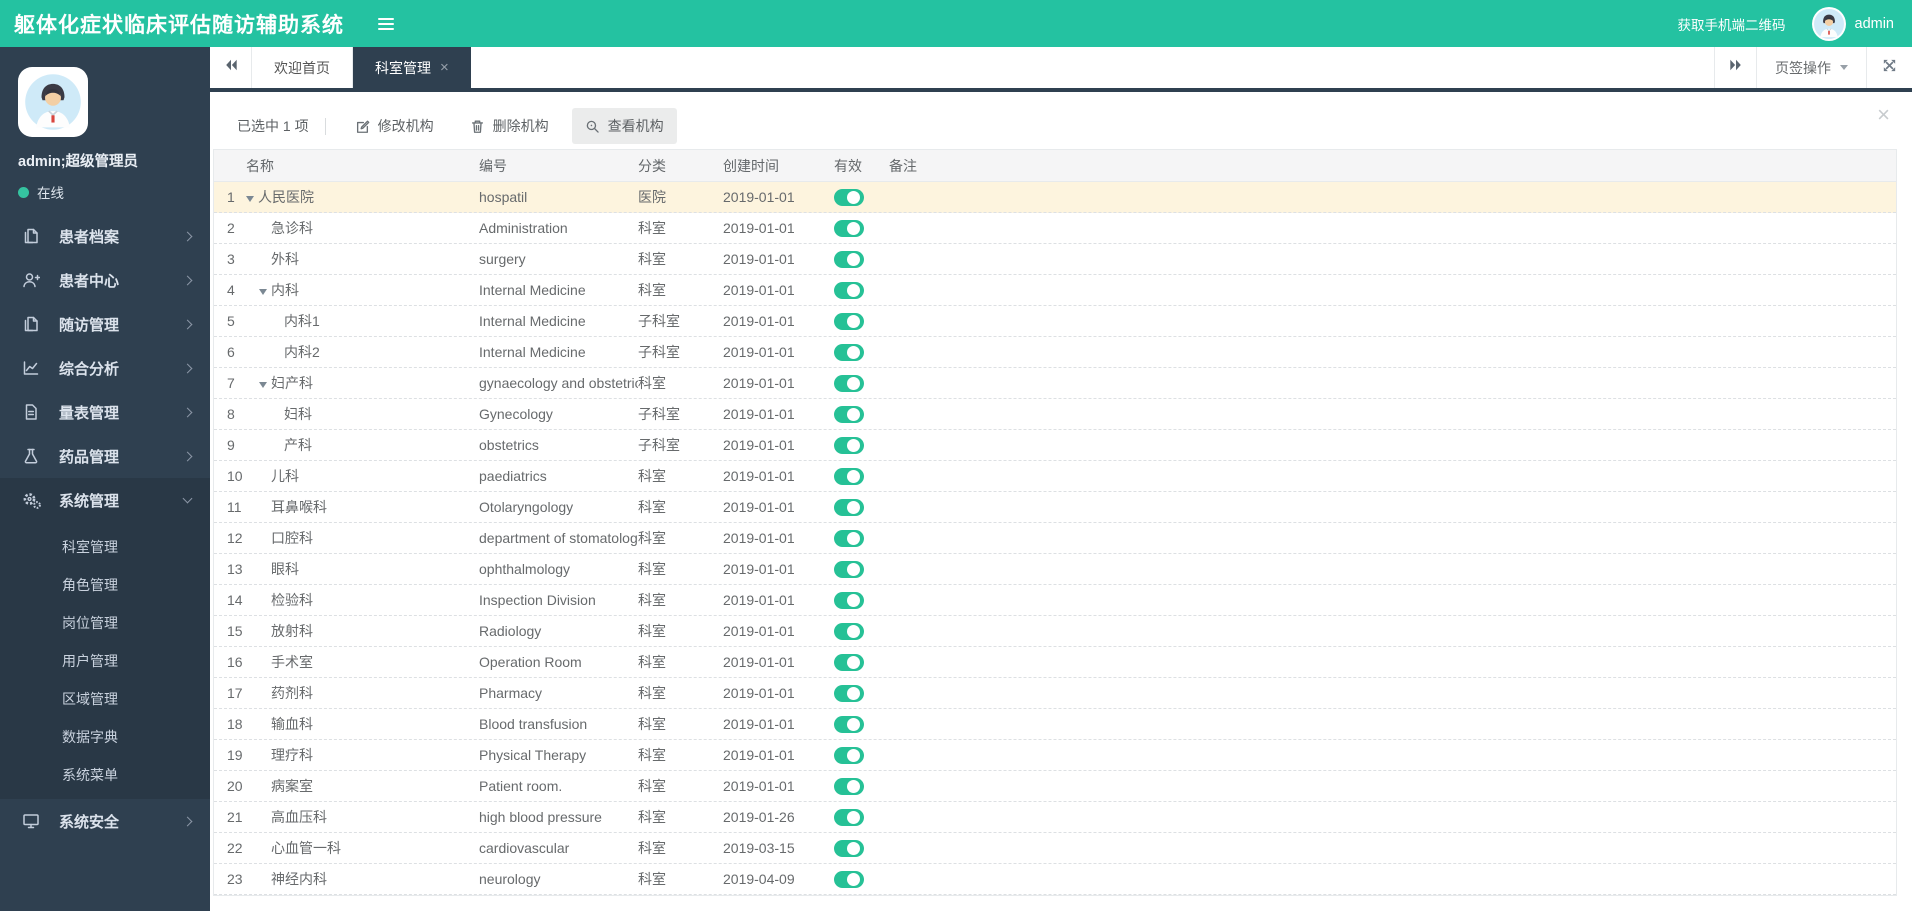 The width and height of the screenshot is (1912, 911). What do you see at coordinates (1055, 414) in the screenshot?
I see `table-row: 8 妇科 Gynecology 子科室 2019-01-01` at bounding box center [1055, 414].